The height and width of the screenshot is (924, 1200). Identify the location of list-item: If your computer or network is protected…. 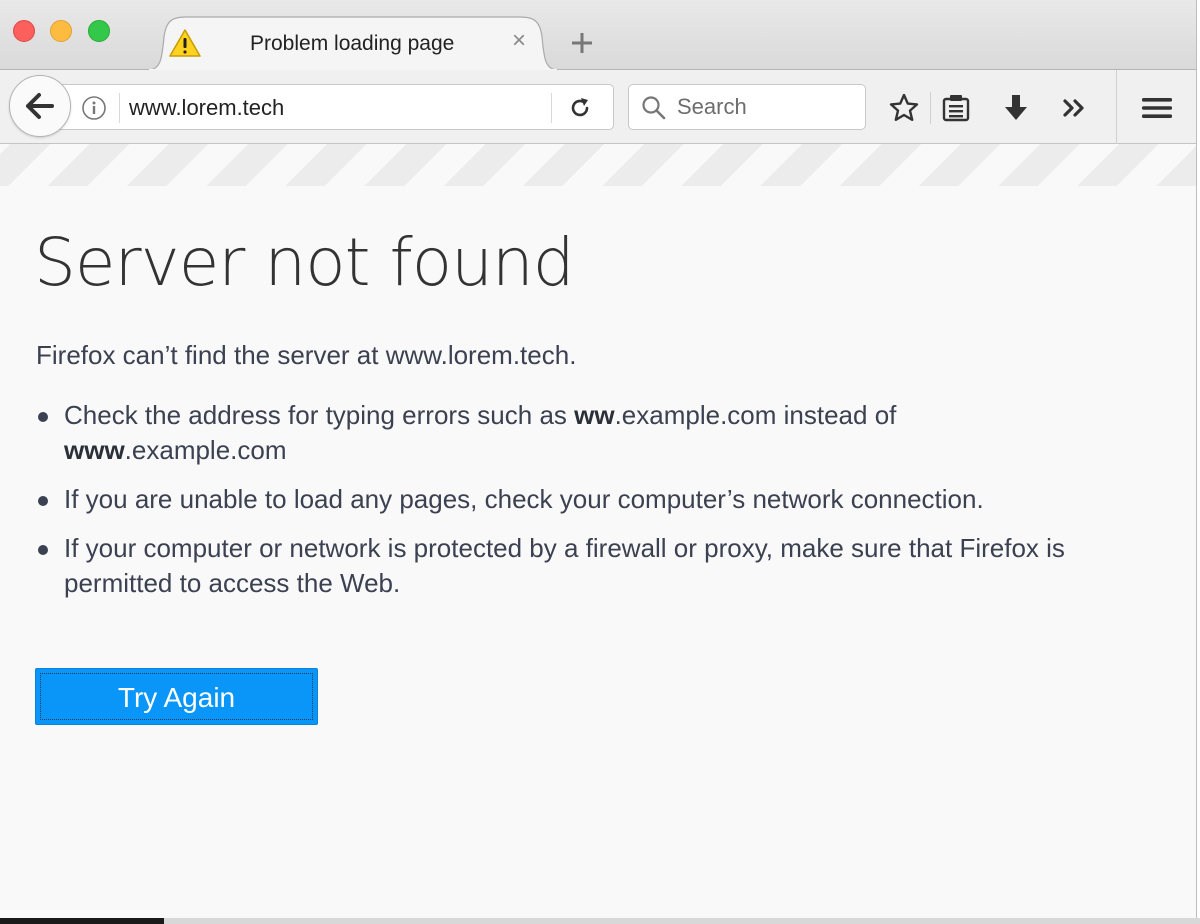
(596, 566).